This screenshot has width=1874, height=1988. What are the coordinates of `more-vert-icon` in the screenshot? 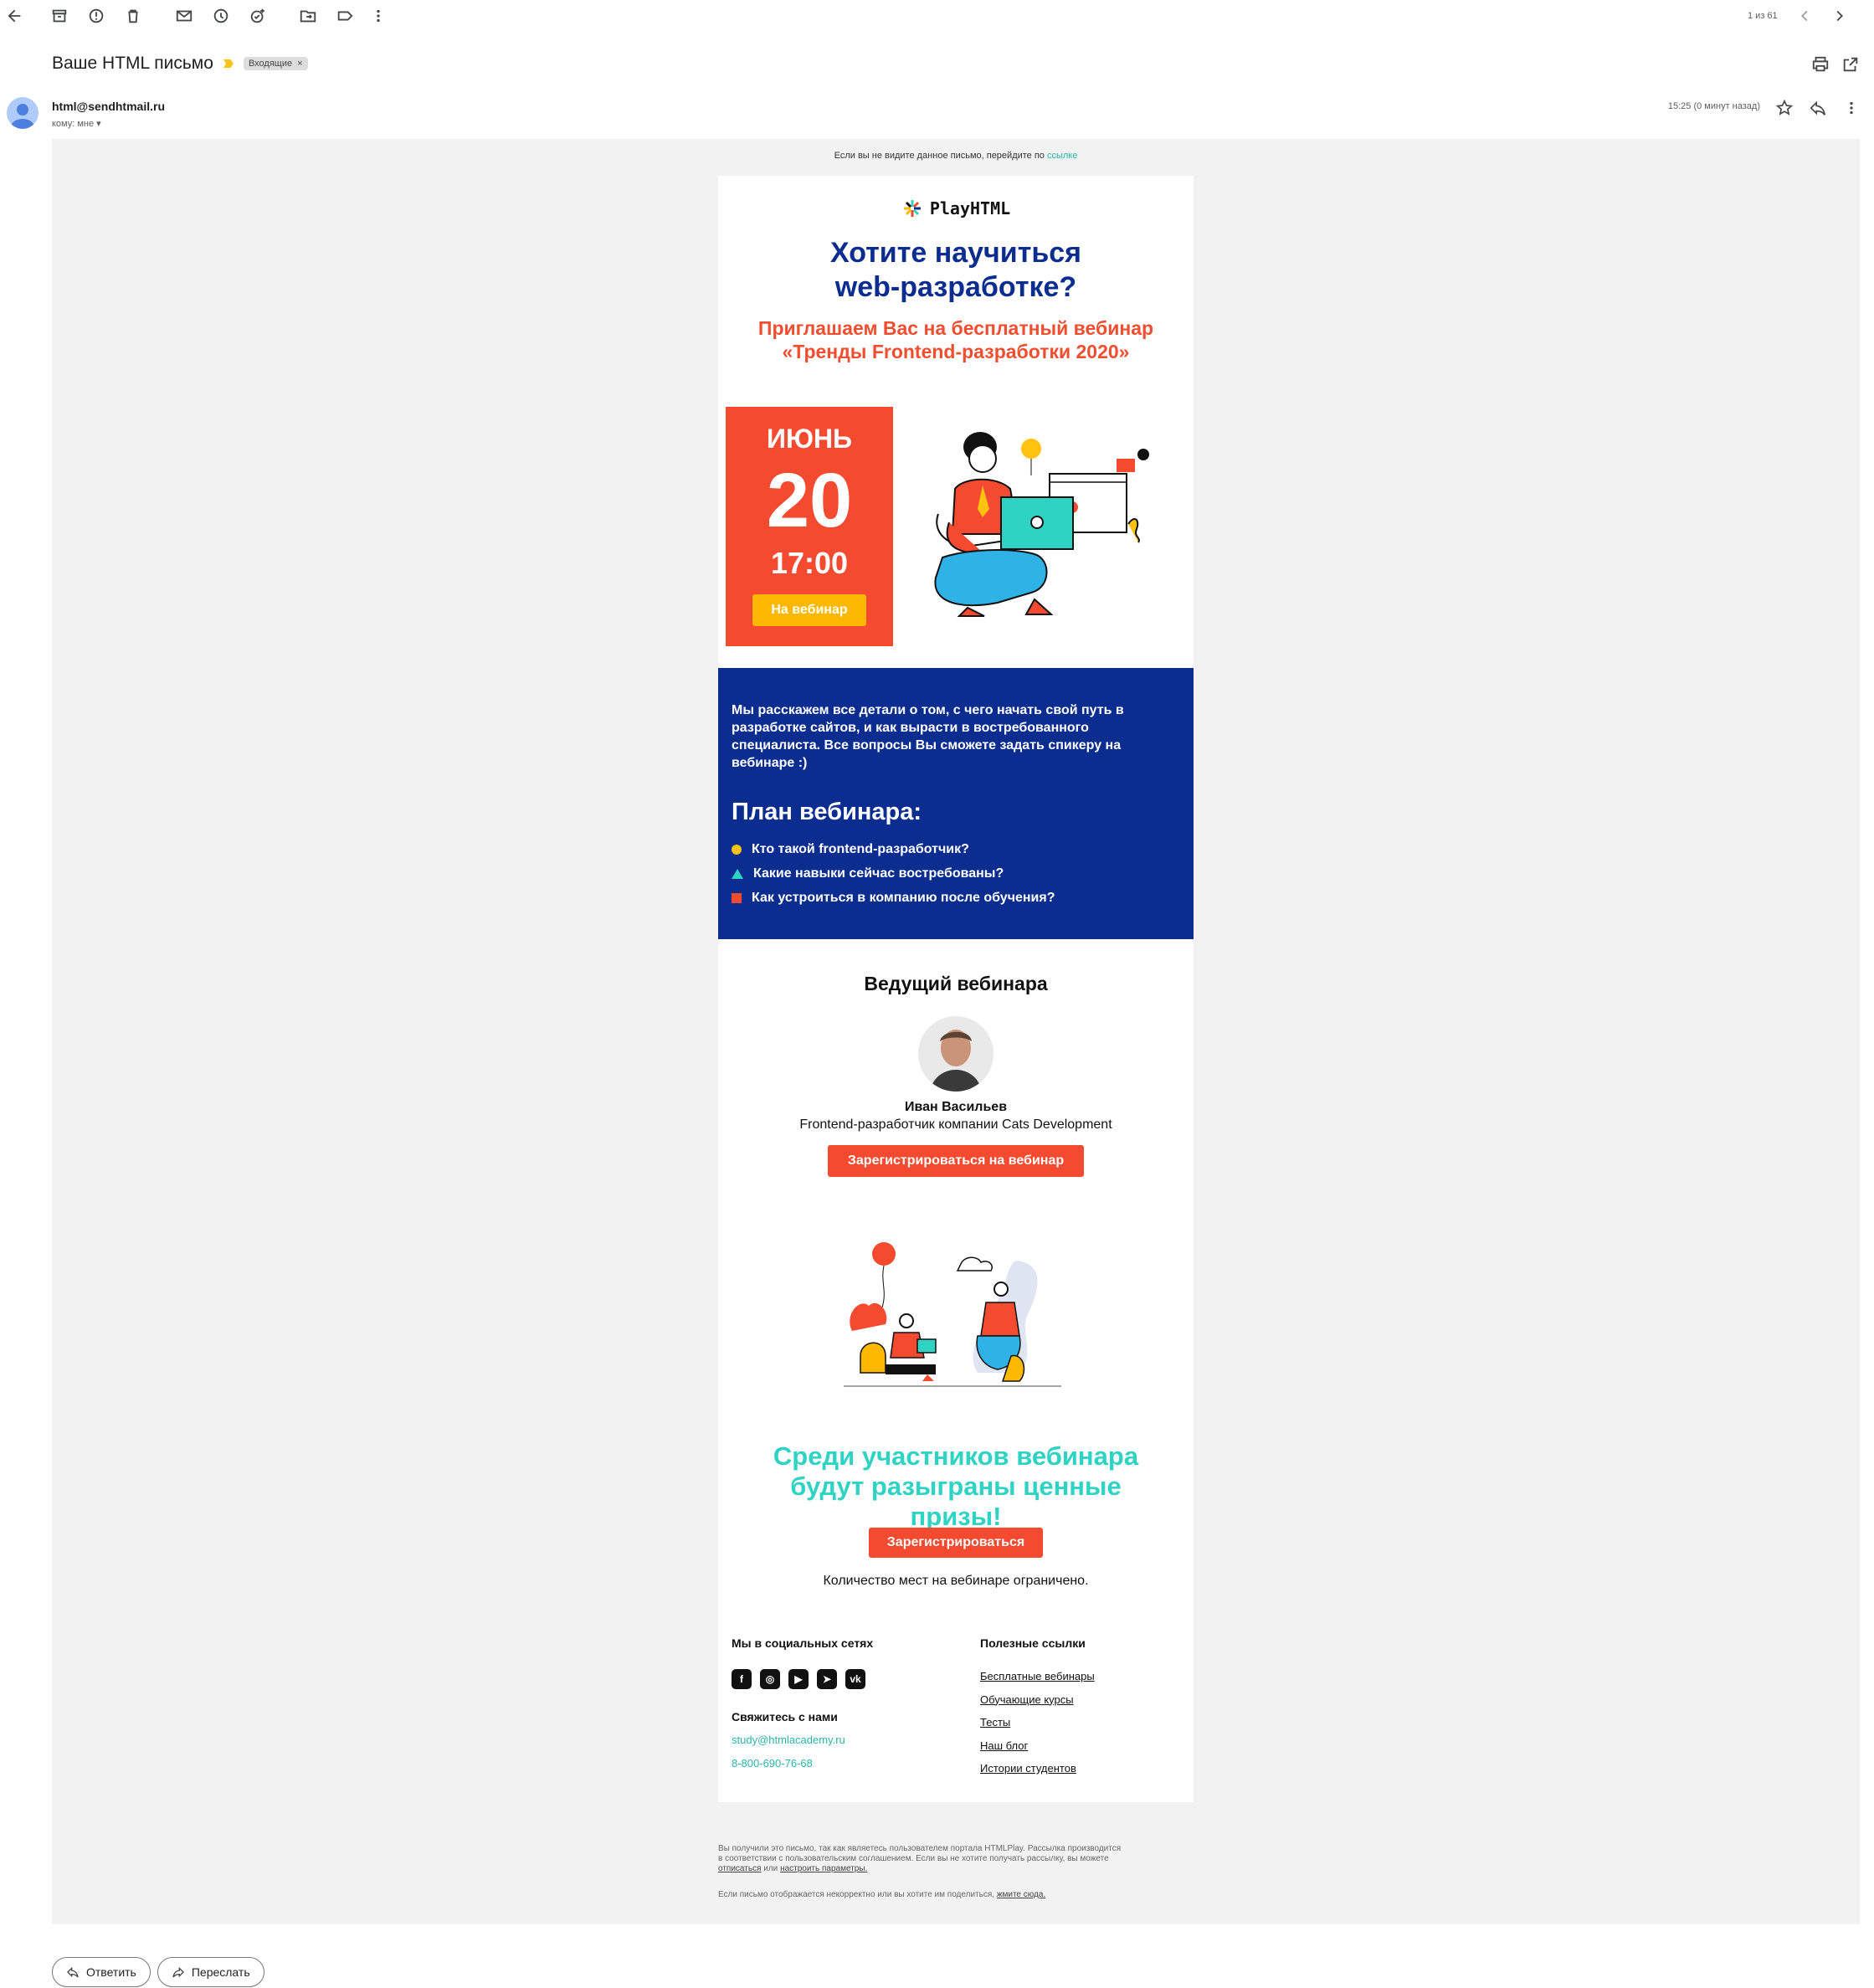 It's located at (378, 15).